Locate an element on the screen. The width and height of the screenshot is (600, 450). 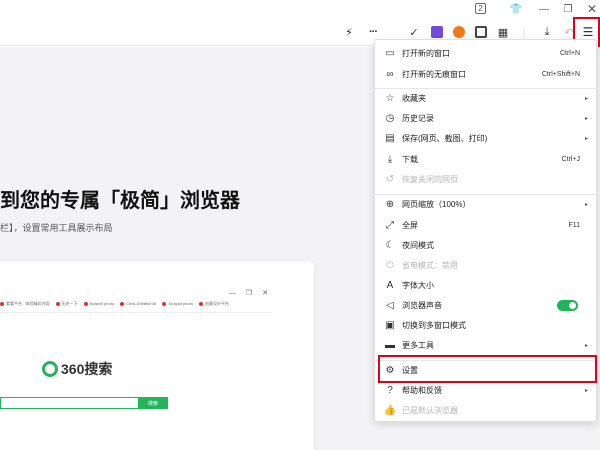
more-tools-icon: ▬ is located at coordinates (390, 345).